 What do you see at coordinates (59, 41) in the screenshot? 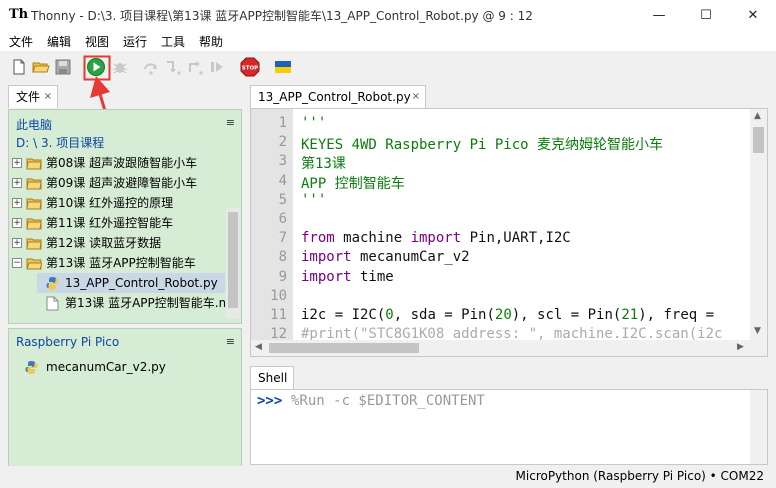
I see `menu-edit: 编辑` at bounding box center [59, 41].